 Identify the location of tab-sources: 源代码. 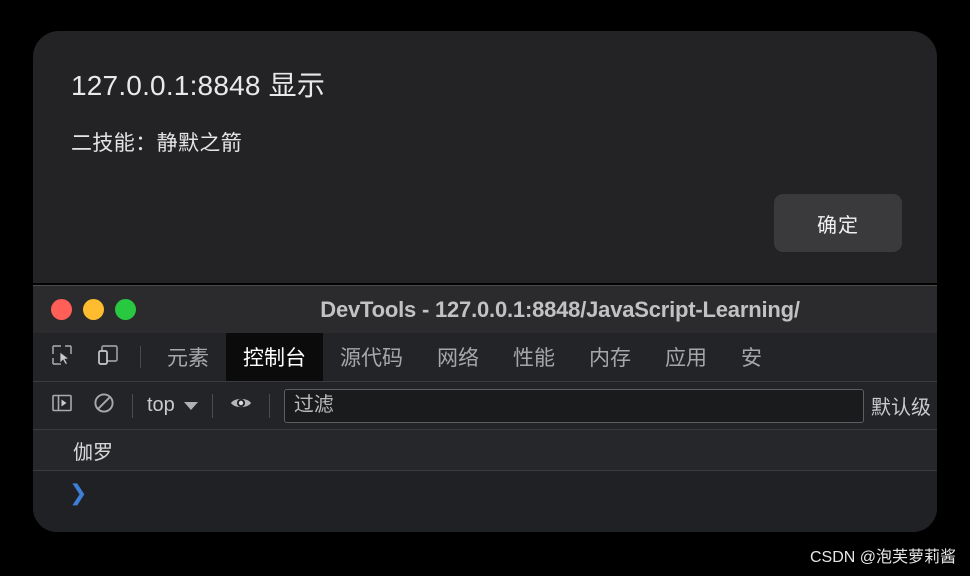
(371, 357).